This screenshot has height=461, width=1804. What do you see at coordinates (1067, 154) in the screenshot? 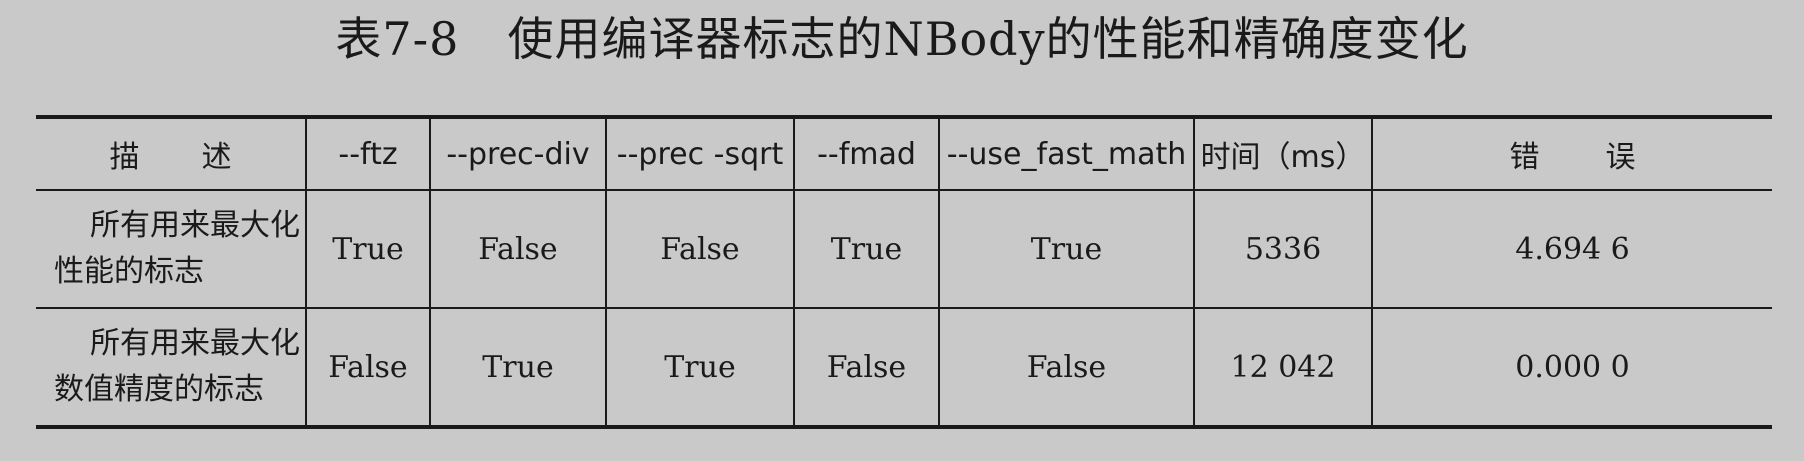
I see `header-use-fast-math: --use_fast_math` at bounding box center [1067, 154].